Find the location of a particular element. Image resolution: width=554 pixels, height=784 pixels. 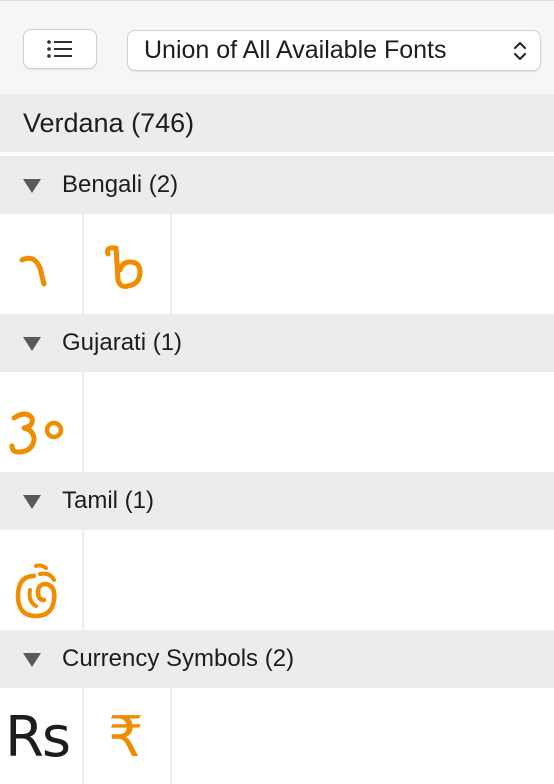

toolbar: Union of All Available Fonts is located at coordinates (277, 47).